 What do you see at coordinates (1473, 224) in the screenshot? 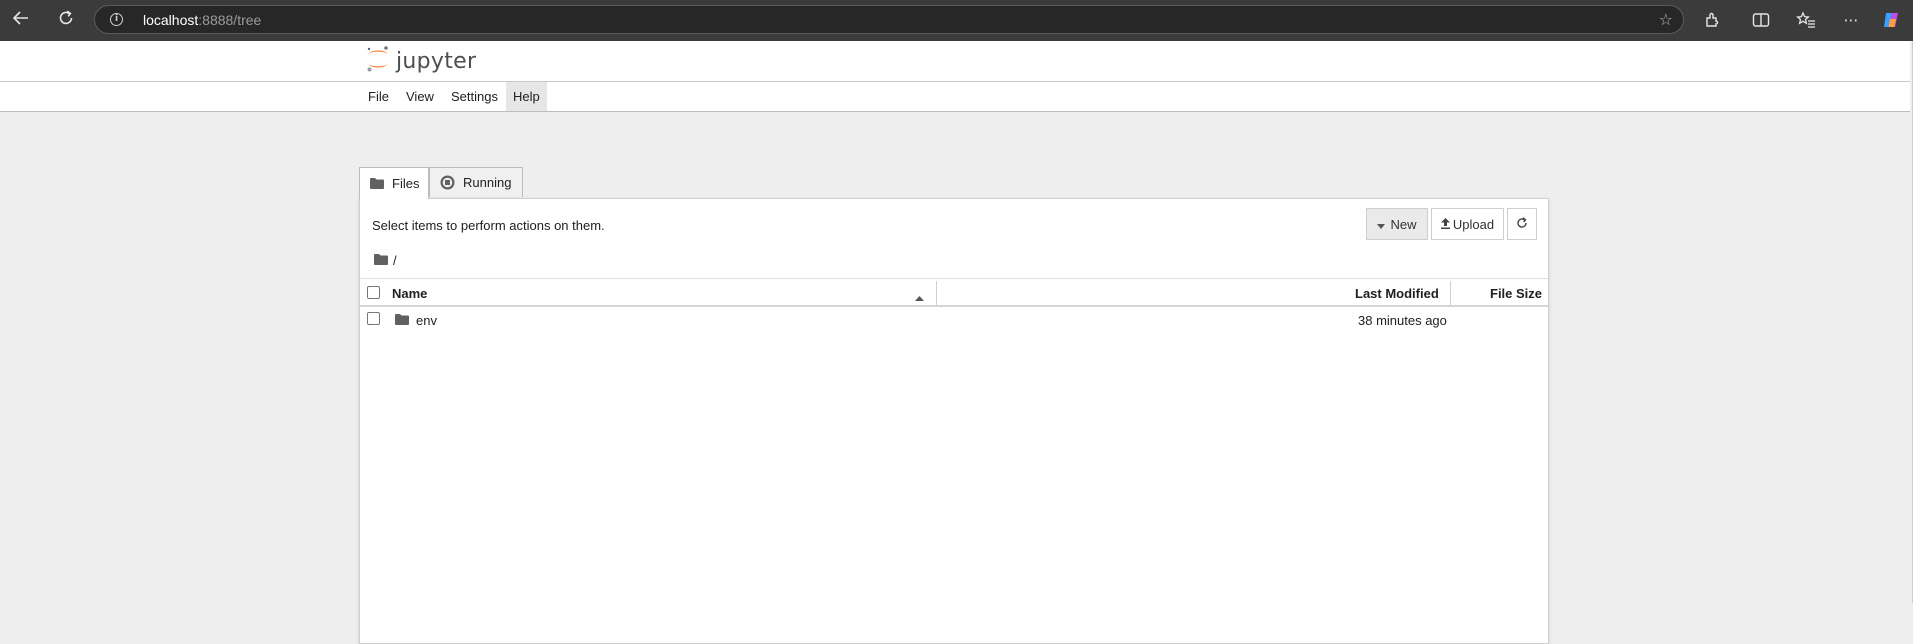
I see `upload-button-label: Upload` at bounding box center [1473, 224].